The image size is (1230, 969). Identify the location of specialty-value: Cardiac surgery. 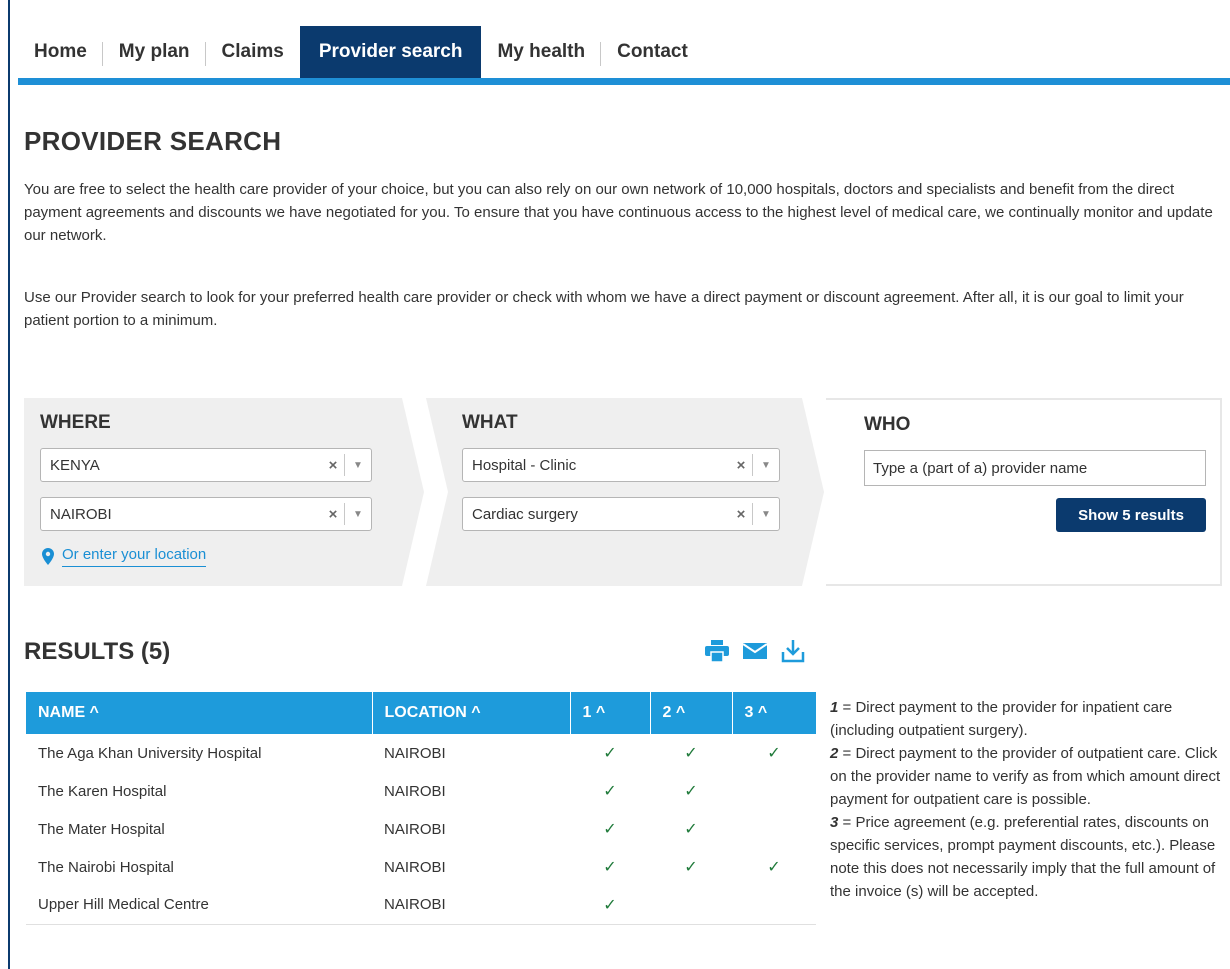
(525, 514).